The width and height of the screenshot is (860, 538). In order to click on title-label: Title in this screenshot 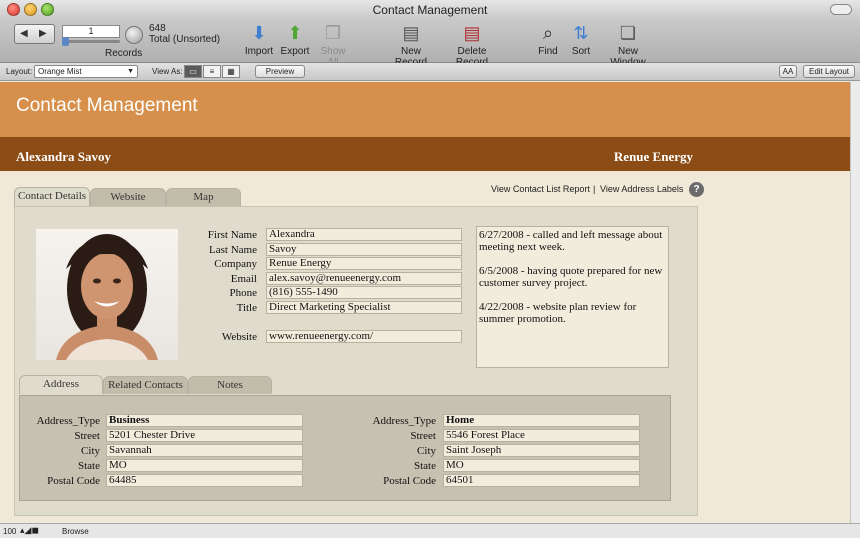, I will do `click(246, 308)`.